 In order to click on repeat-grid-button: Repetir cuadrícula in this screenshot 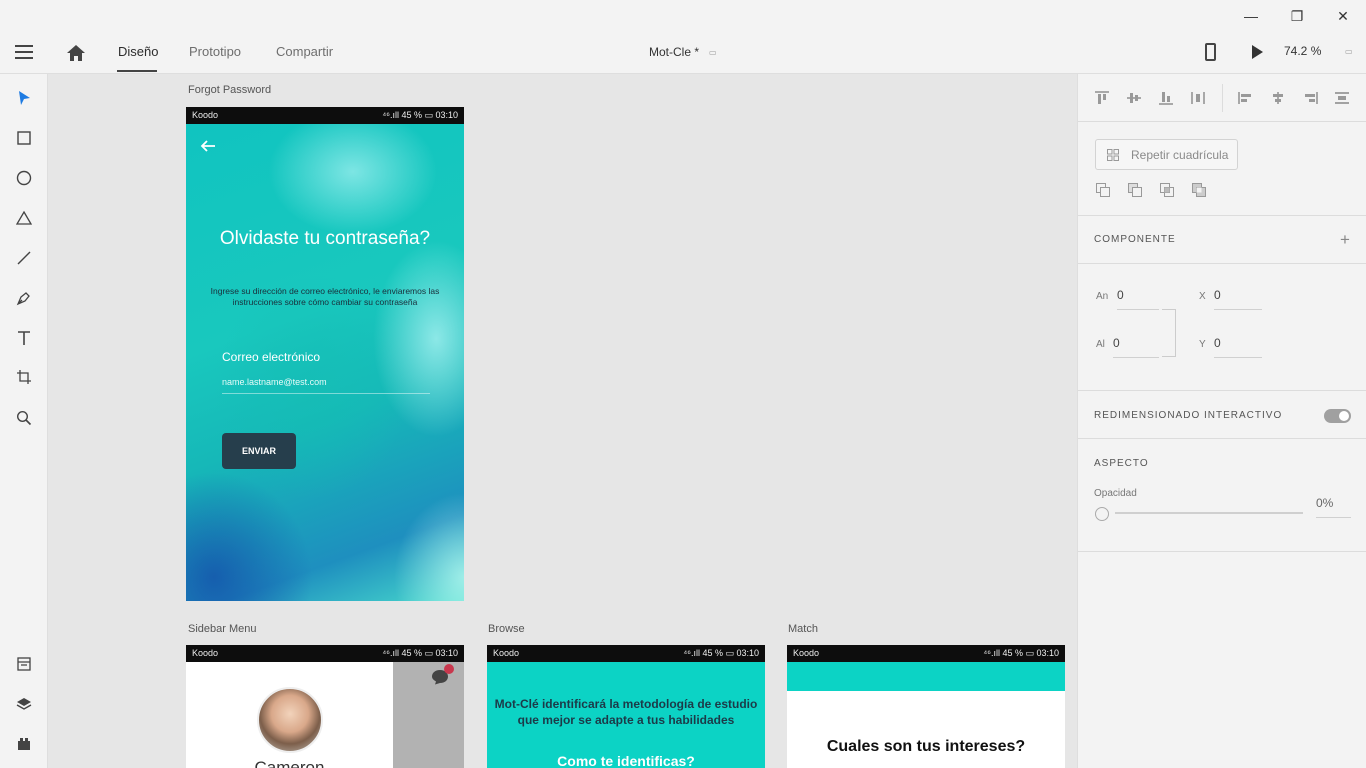, I will do `click(1166, 154)`.